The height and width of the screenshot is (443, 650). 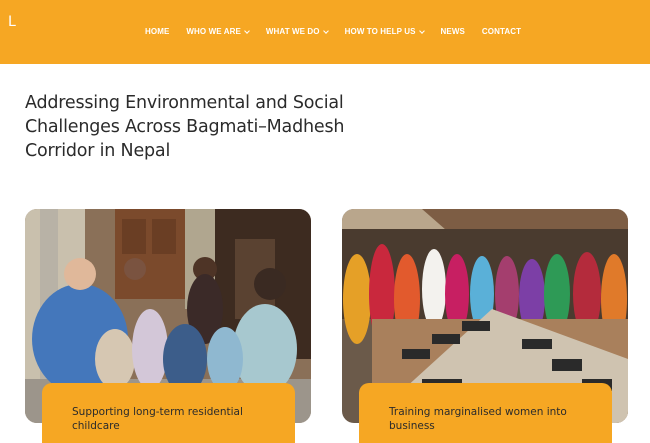 What do you see at coordinates (213, 31) in the screenshot?
I see `nav-who-we-are-label: WHO WE ARE` at bounding box center [213, 31].